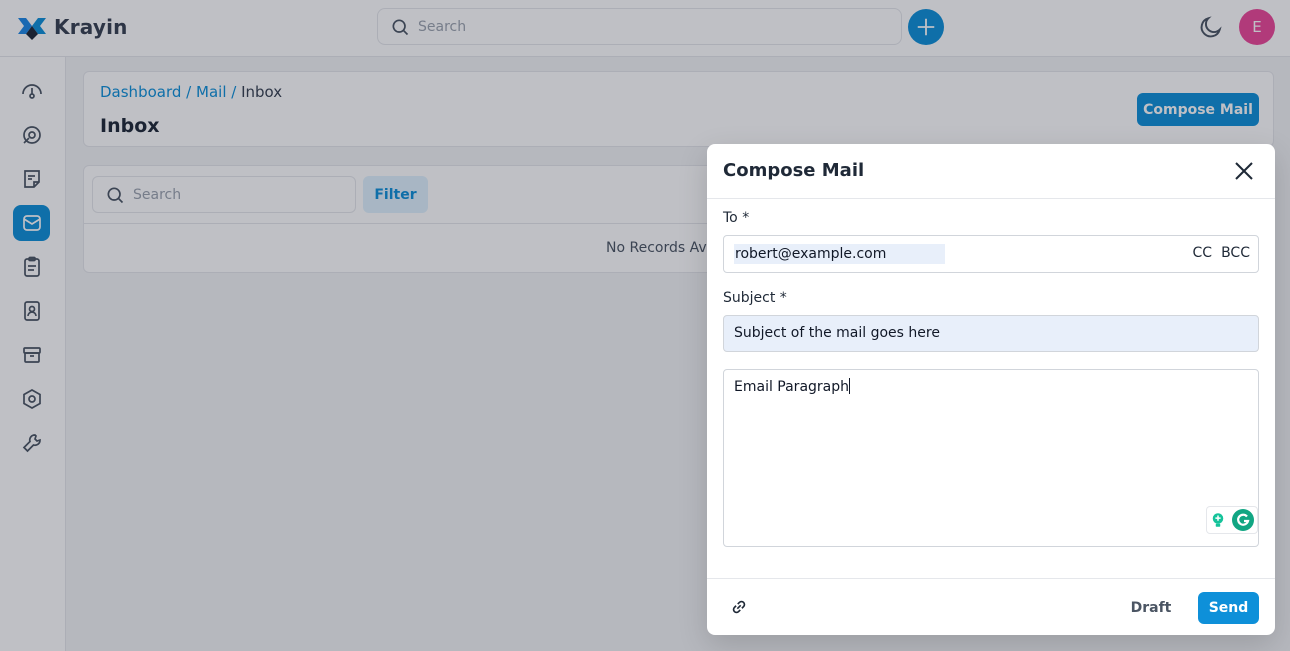 This screenshot has width=1290, height=651. I want to click on bcc-toggle: BCC, so click(1235, 253).